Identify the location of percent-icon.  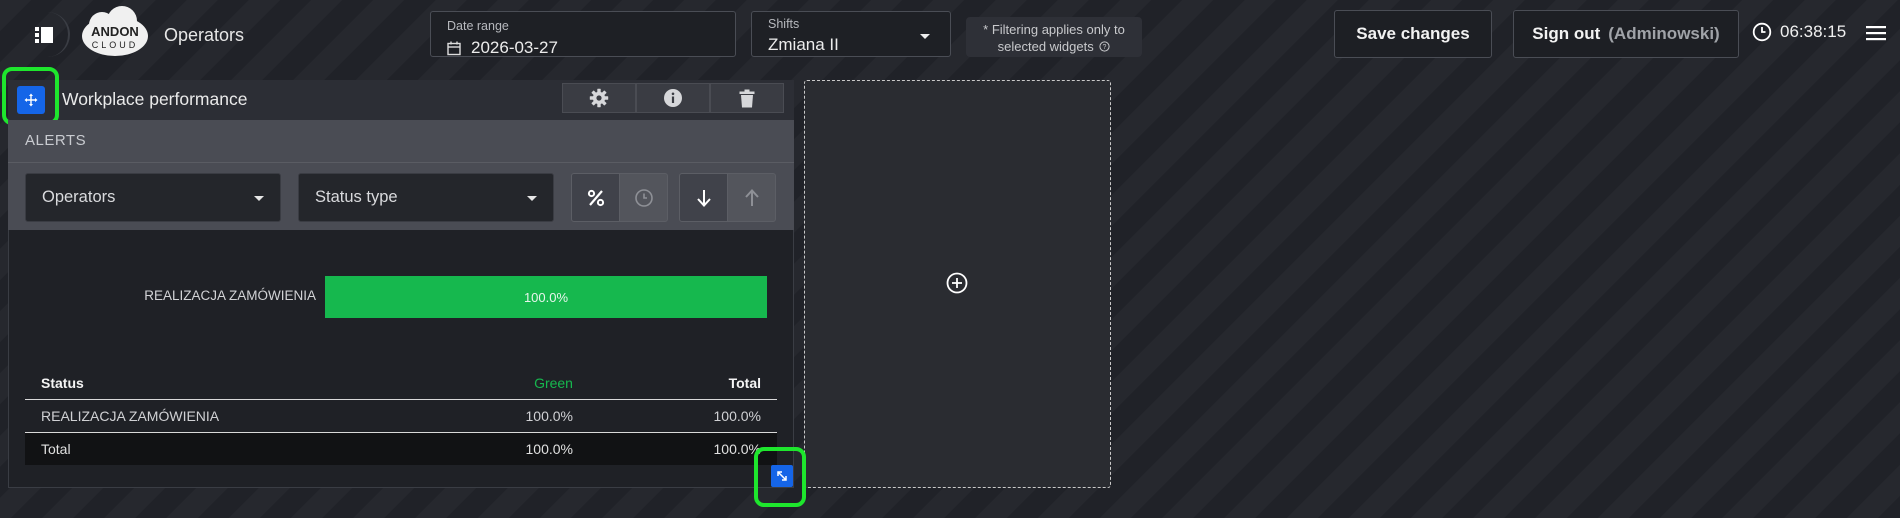
(595, 197).